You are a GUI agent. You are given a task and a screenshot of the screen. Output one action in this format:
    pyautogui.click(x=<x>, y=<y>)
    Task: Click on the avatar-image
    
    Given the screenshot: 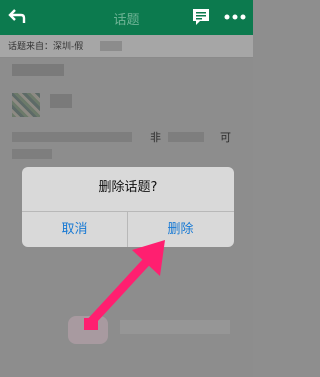 What is the action you would take?
    pyautogui.click(x=26, y=105)
    